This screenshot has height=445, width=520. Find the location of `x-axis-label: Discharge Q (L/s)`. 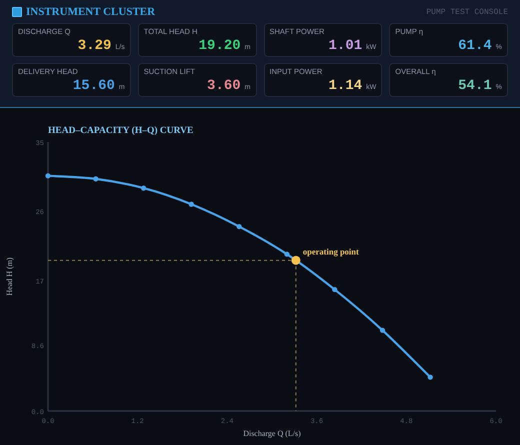

x-axis-label: Discharge Q (L/s) is located at coordinates (272, 433).